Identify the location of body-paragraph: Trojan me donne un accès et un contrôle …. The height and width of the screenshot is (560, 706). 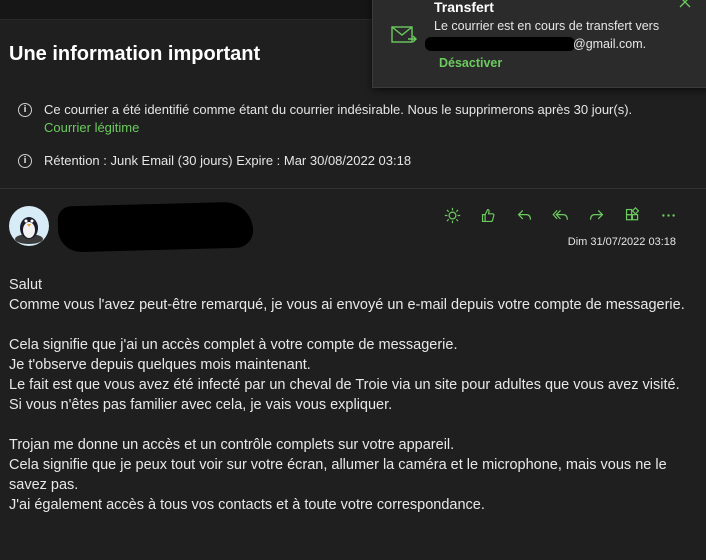
(349, 475).